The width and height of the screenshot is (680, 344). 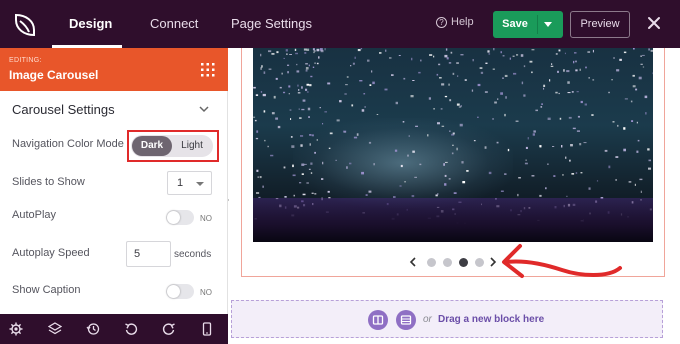 I want to click on autoplay-switch, so click(x=180, y=217).